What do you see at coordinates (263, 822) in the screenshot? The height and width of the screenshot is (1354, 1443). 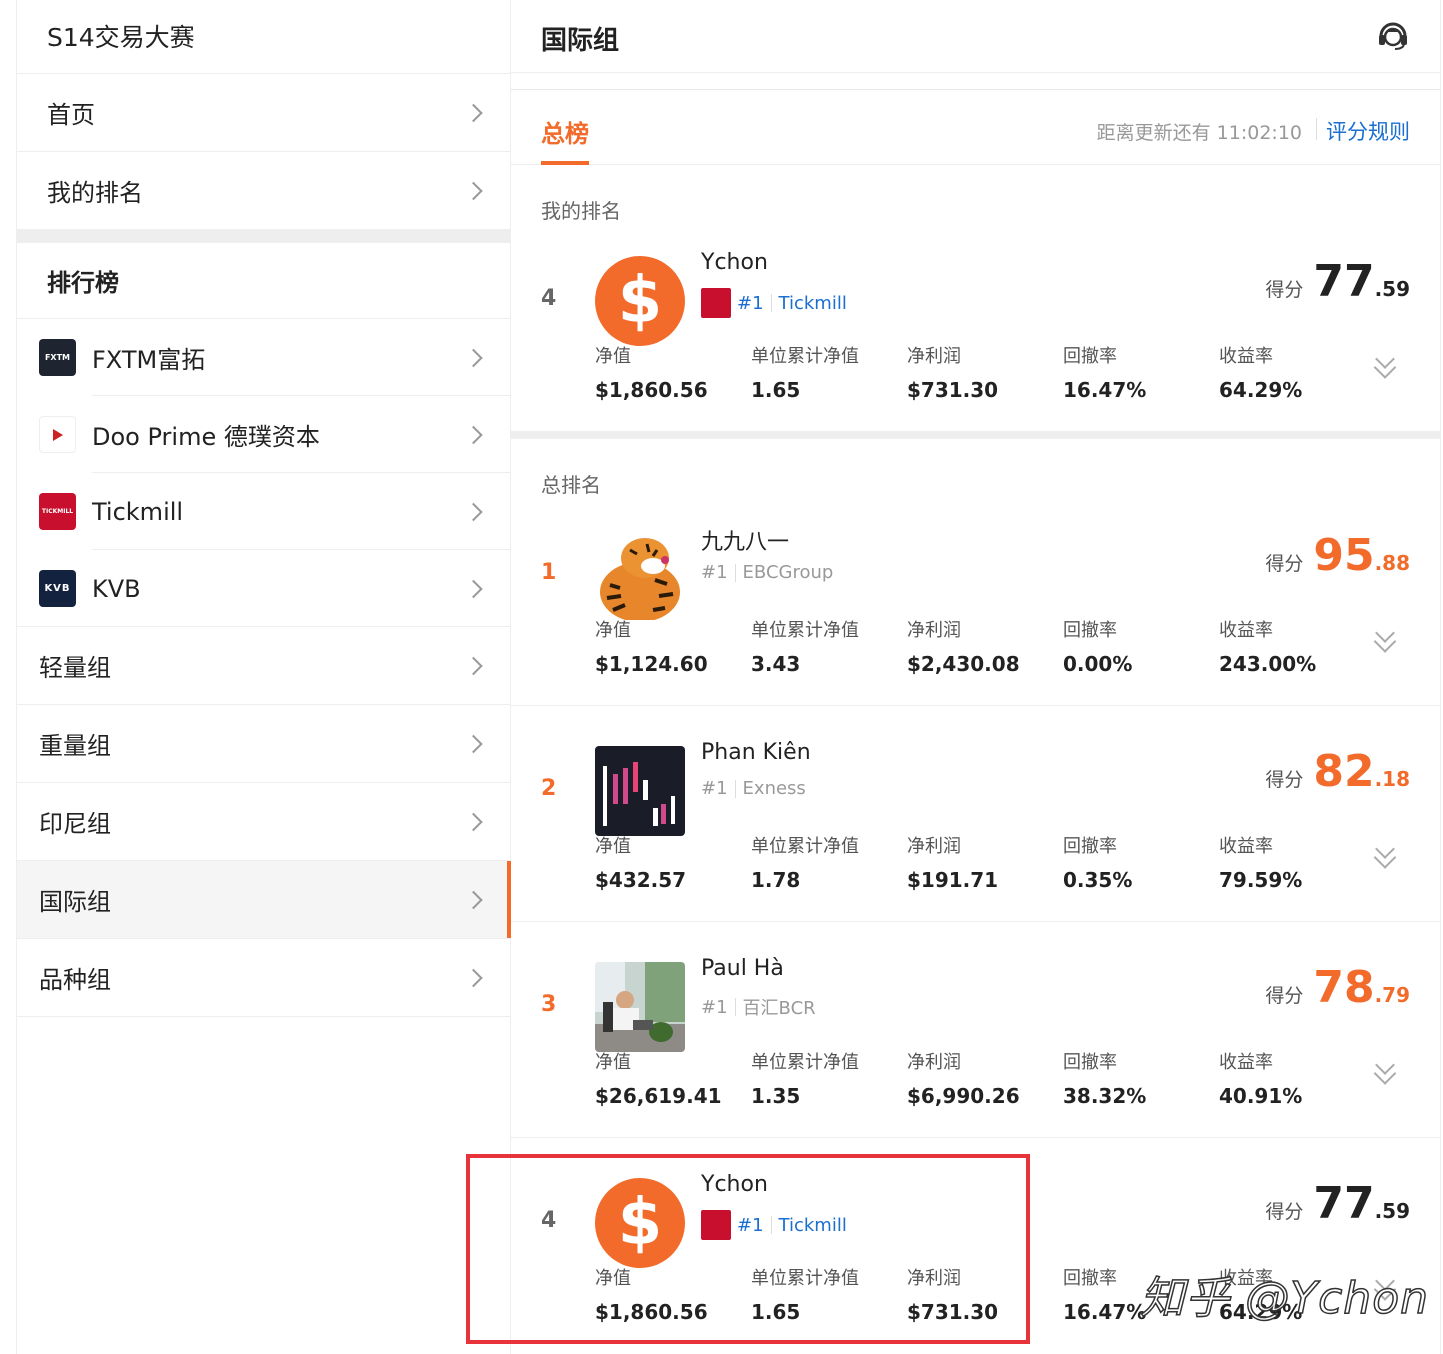 I see `group-indonesia: 印尼组` at bounding box center [263, 822].